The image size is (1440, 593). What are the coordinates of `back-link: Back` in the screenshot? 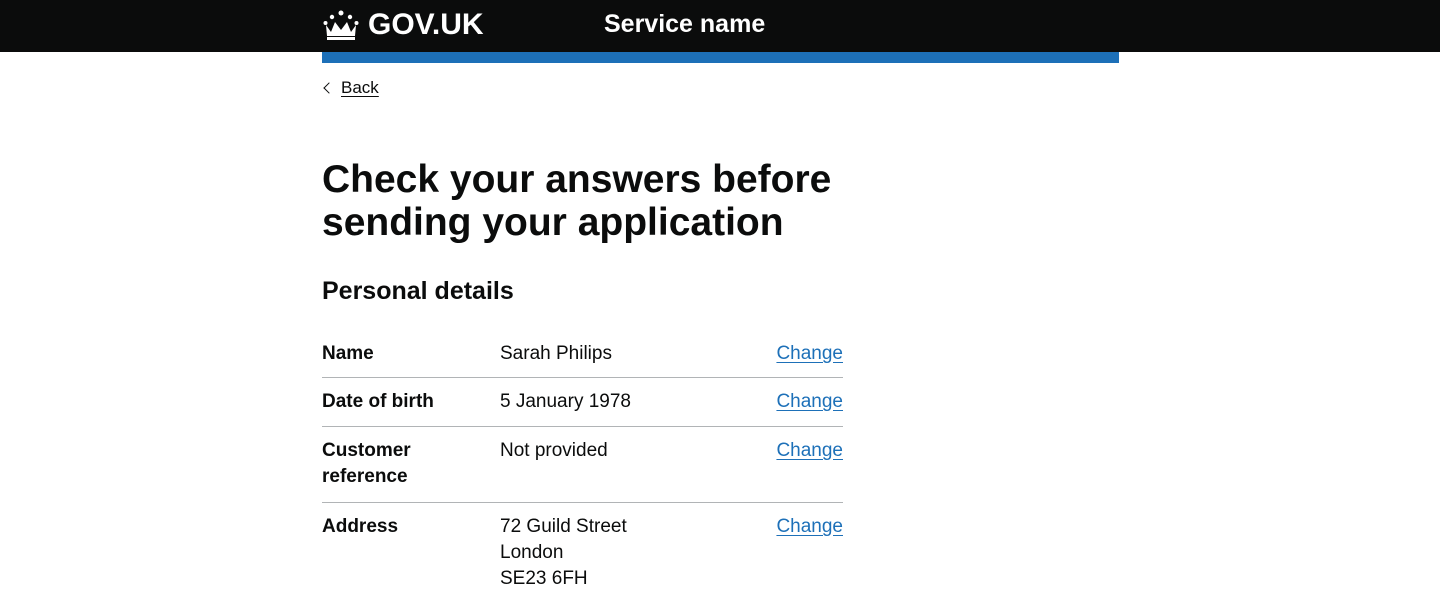 It's located at (350, 88).